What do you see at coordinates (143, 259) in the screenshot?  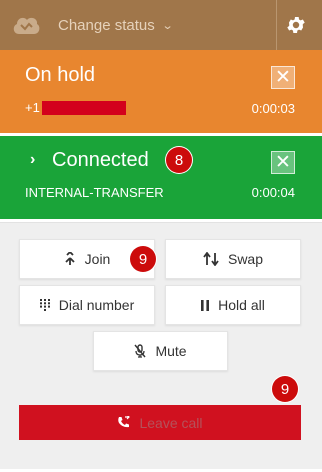 I see `join-step-badge: 9` at bounding box center [143, 259].